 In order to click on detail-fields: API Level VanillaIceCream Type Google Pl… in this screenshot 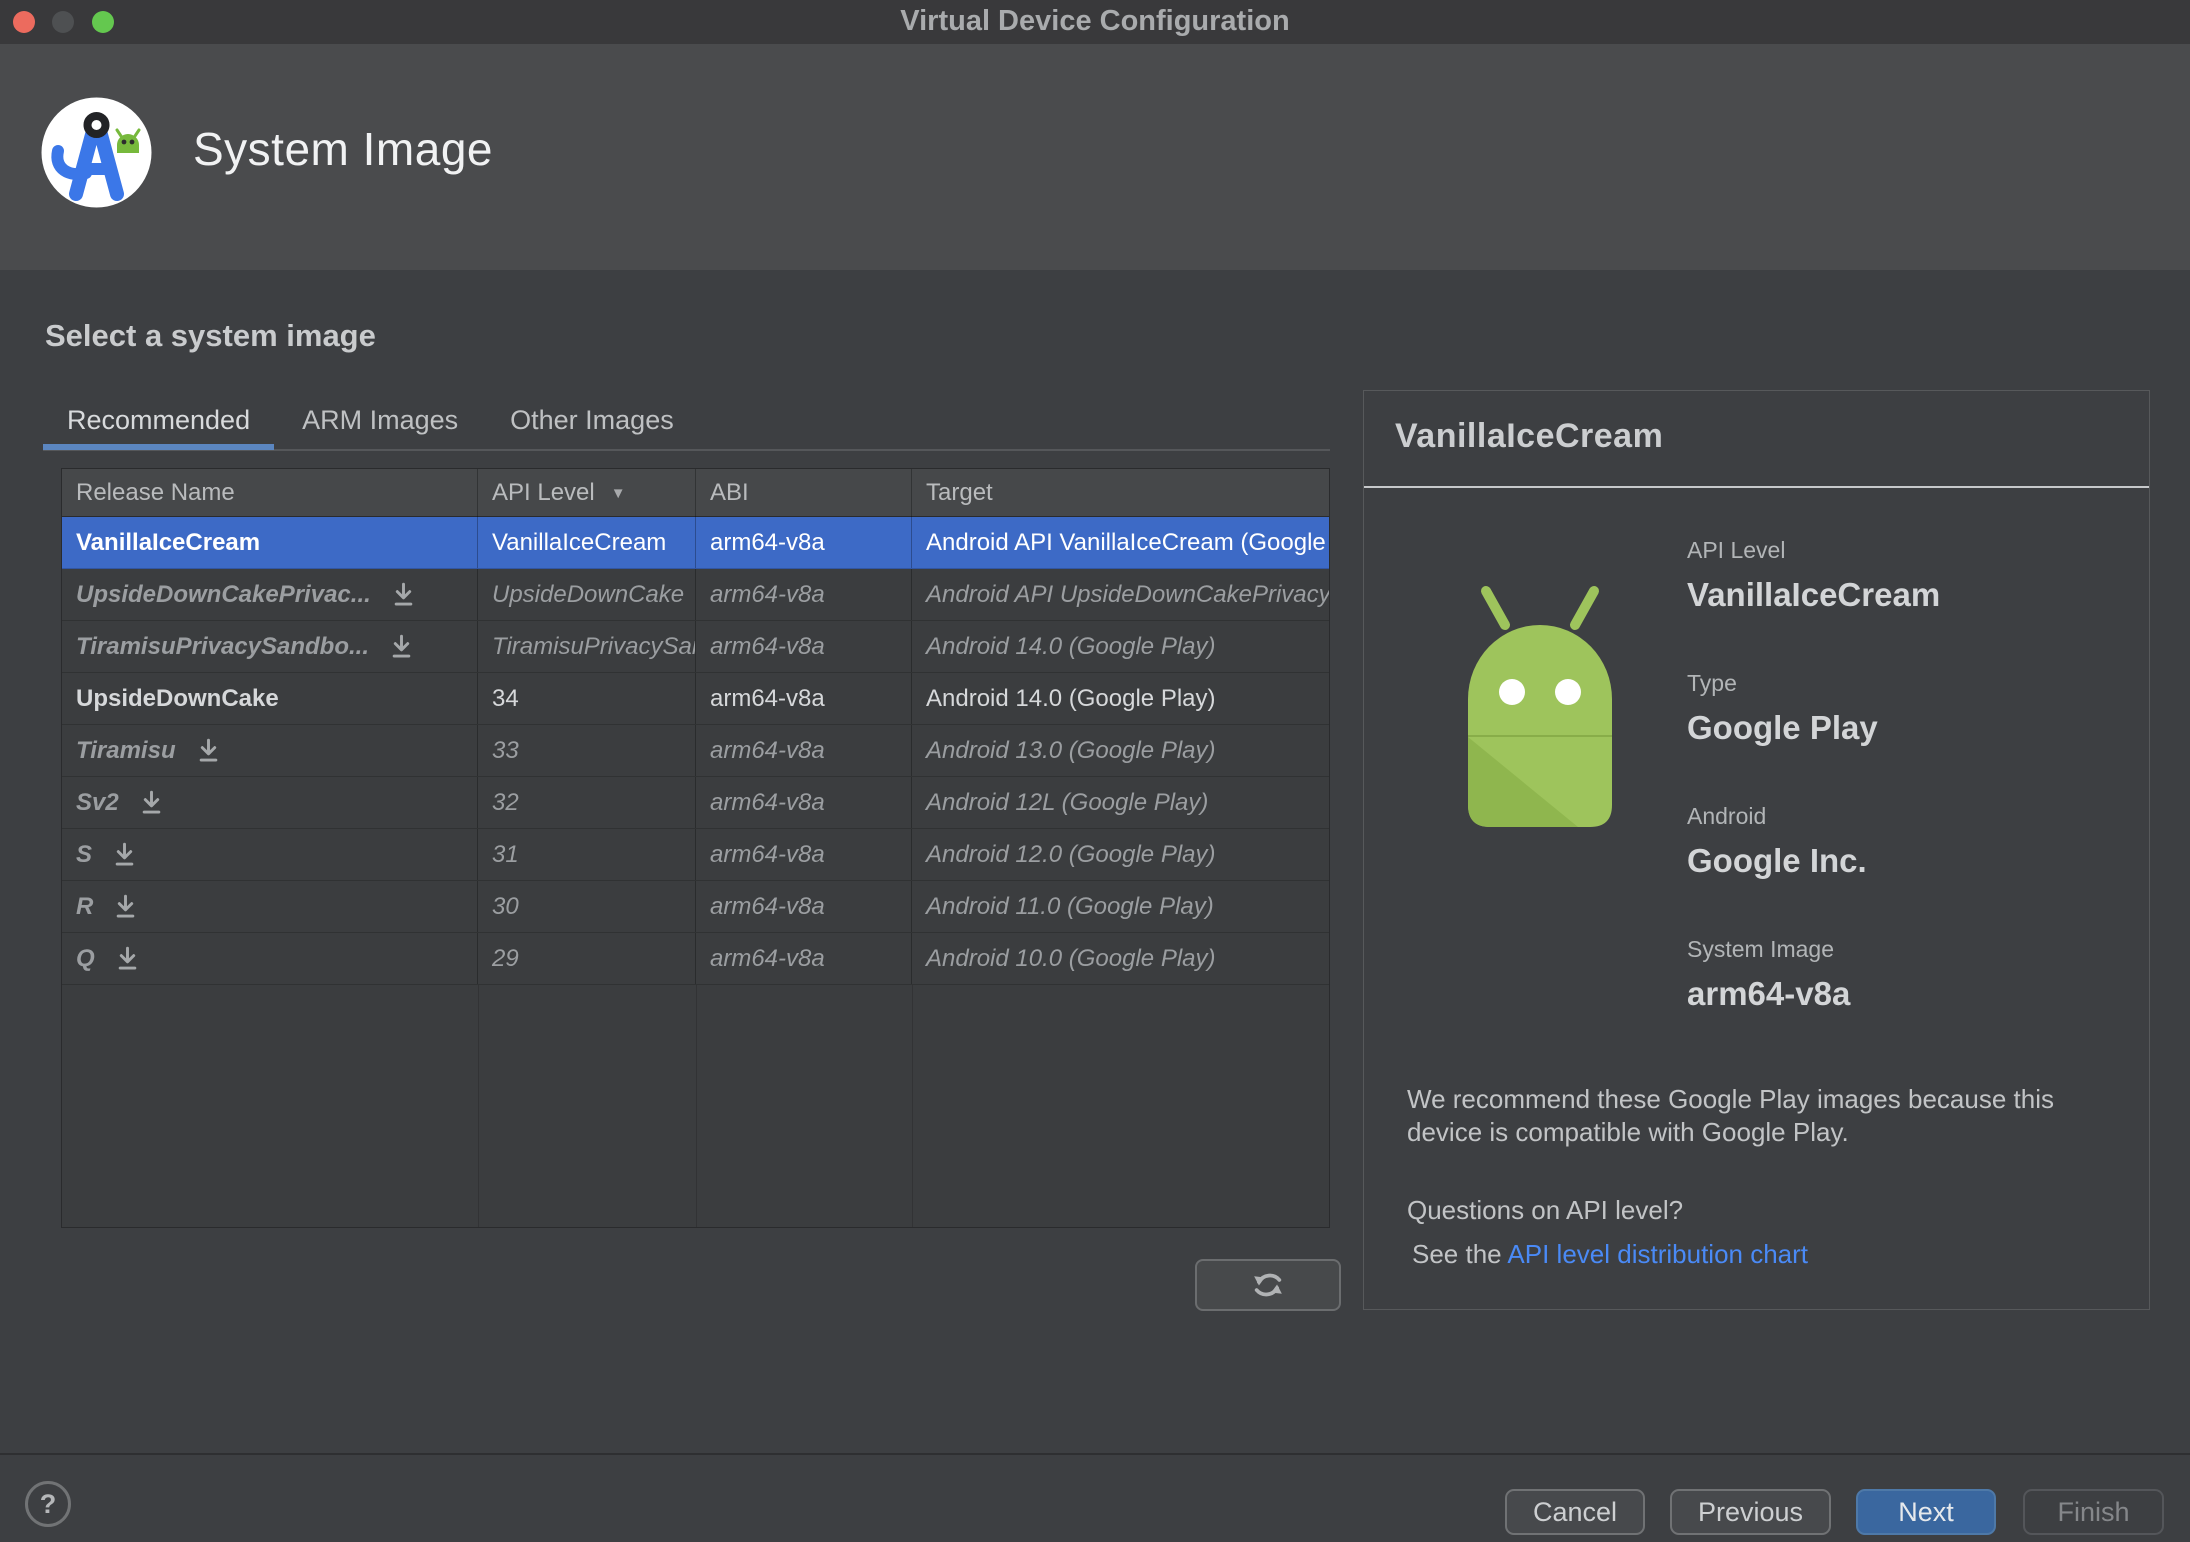, I will do `click(1813, 803)`.